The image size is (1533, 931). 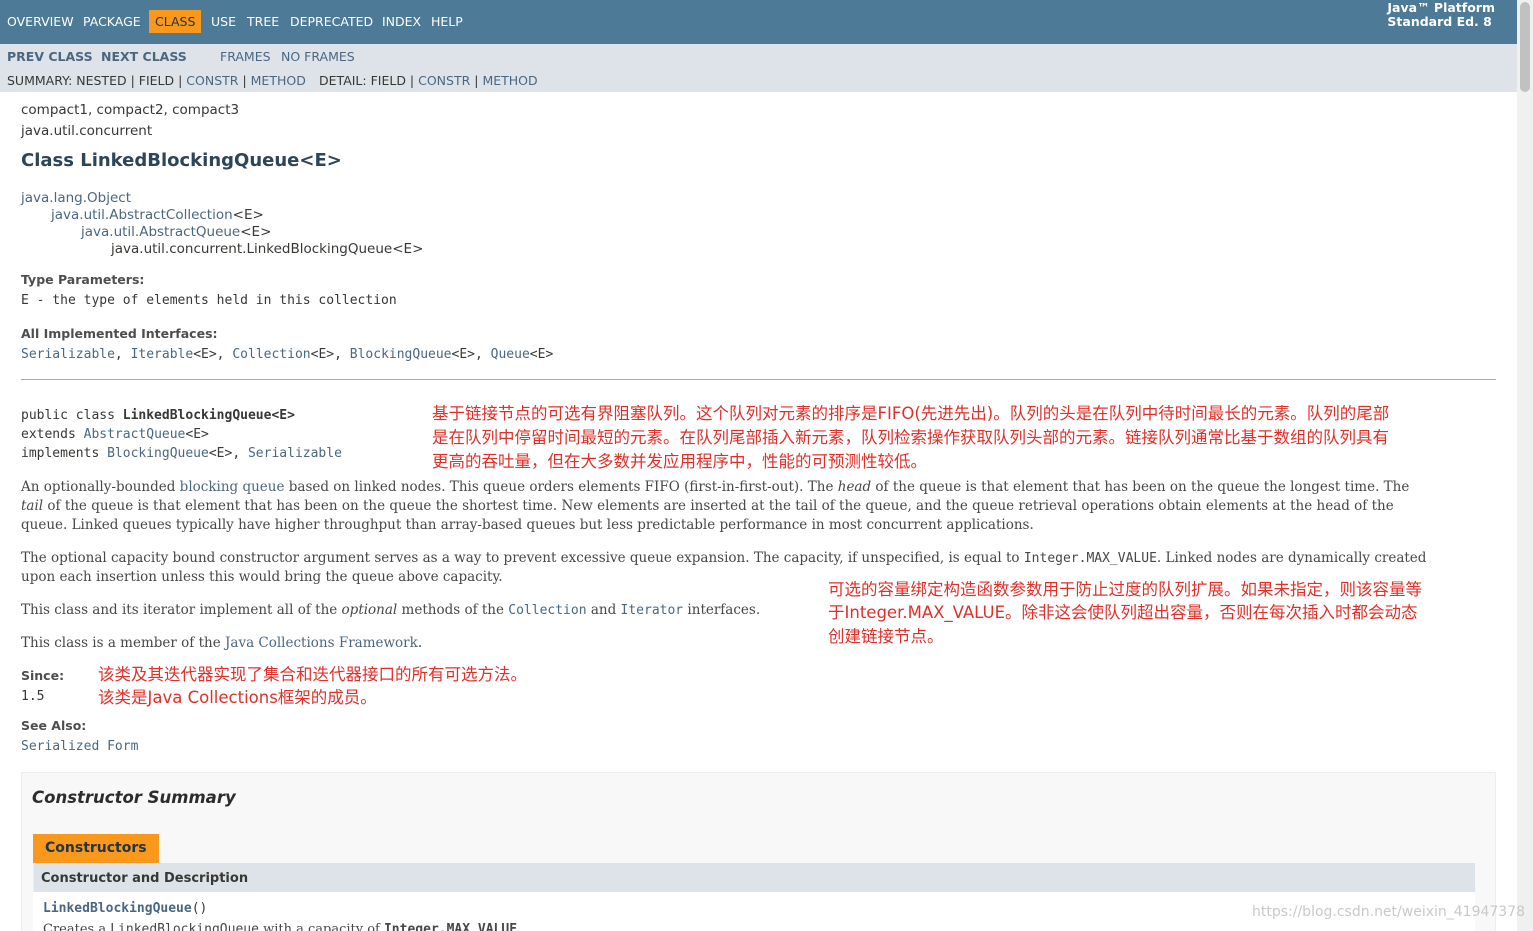 I want to click on annotation-zh-2-line-3: 创建链接节点。, so click(x=886, y=636).